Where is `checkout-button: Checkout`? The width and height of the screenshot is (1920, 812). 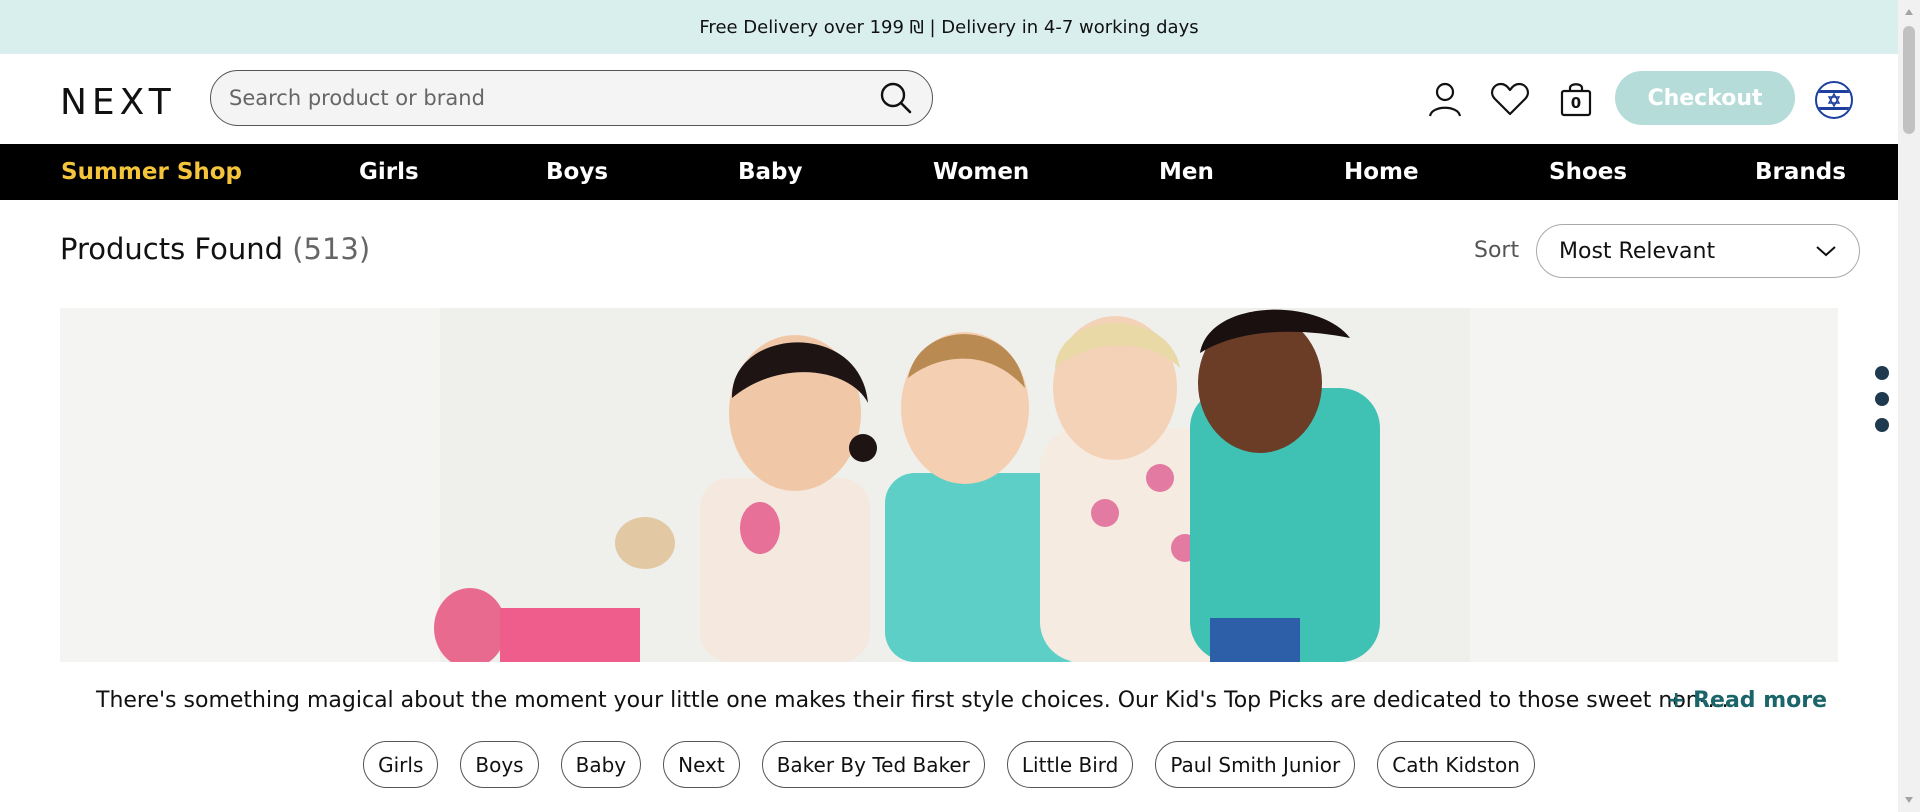 checkout-button: Checkout is located at coordinates (1705, 98).